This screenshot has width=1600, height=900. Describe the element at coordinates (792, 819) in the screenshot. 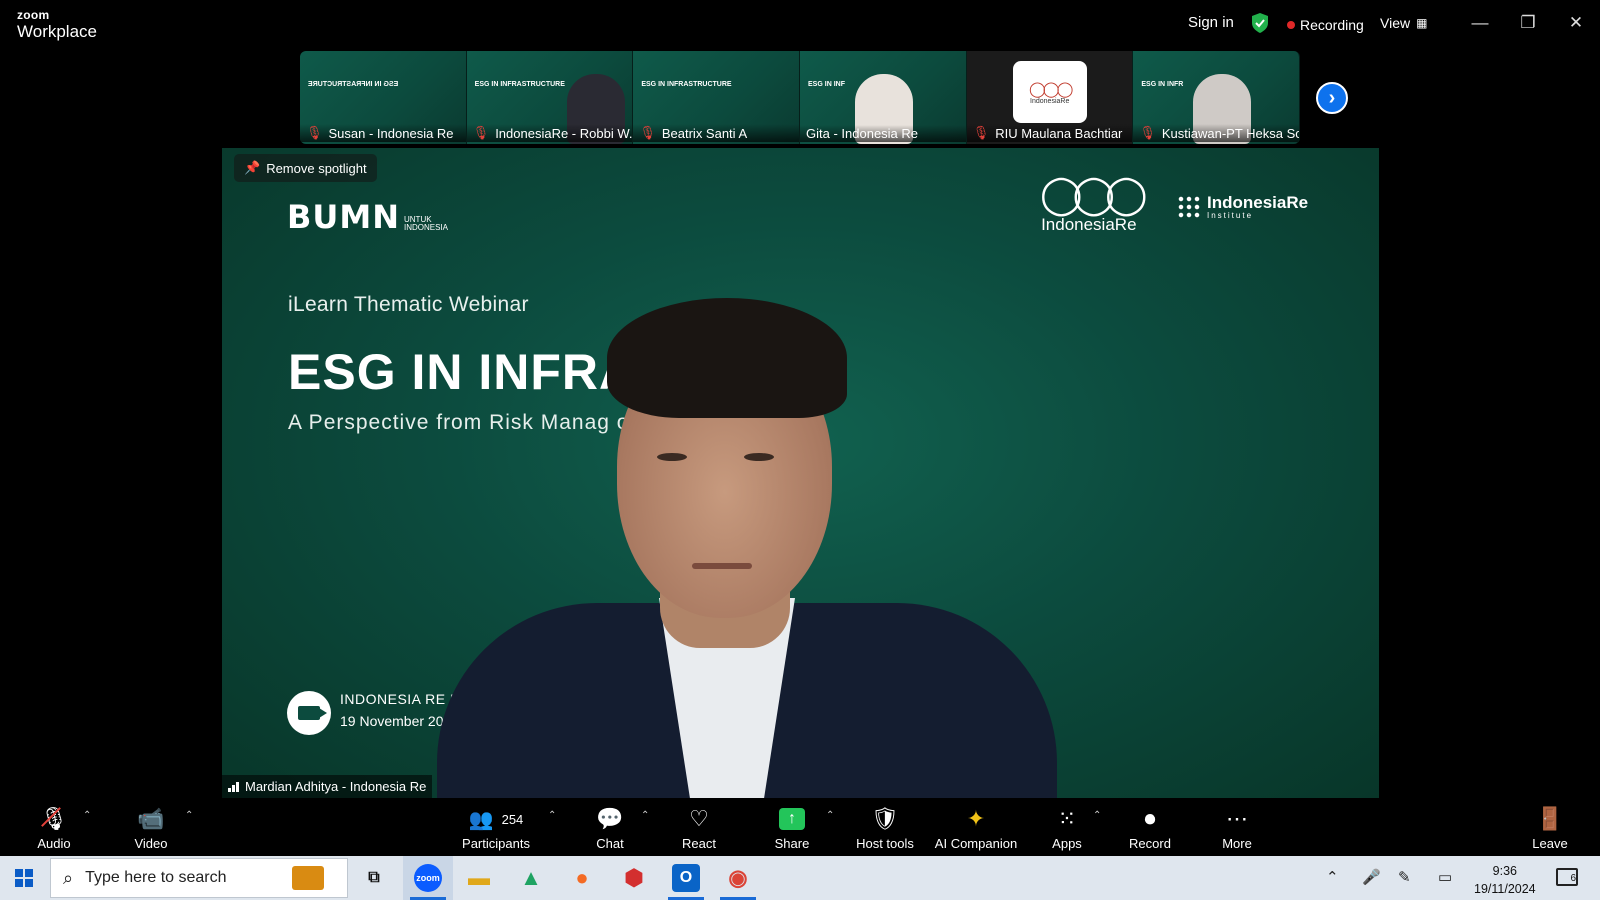

I see `share-icon-wrap: ↑` at that location.